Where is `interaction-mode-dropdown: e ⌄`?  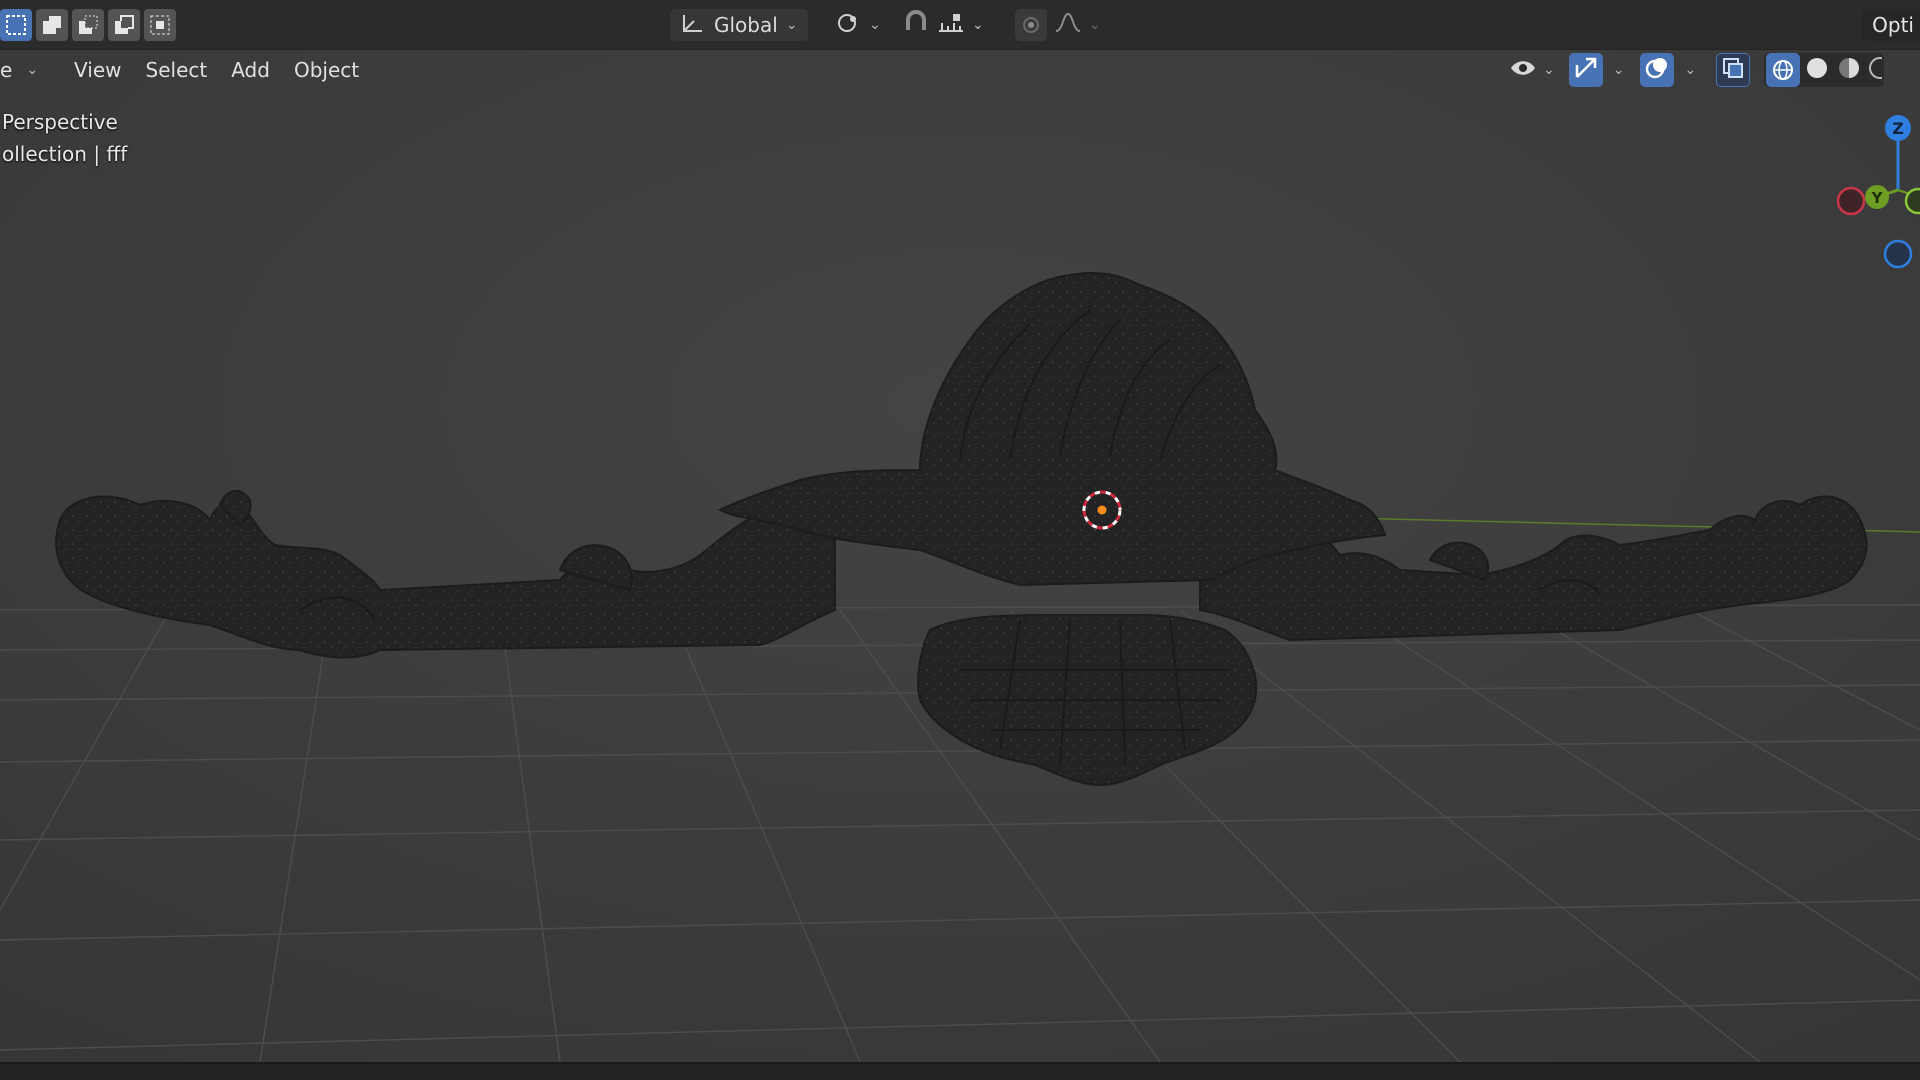
interaction-mode-dropdown: e ⌄ is located at coordinates (23, 70).